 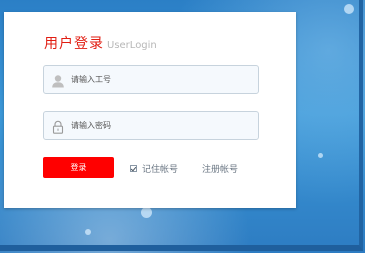 What do you see at coordinates (58, 126) in the screenshot?
I see `lock-icon` at bounding box center [58, 126].